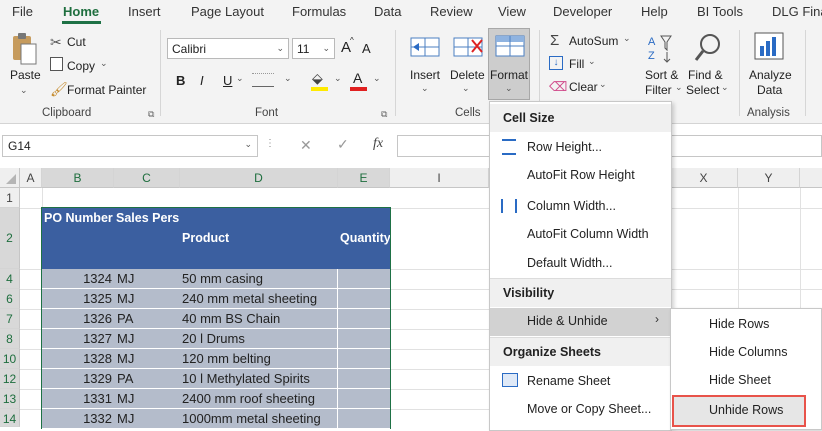 Image resolution: width=822 pixels, height=431 pixels. Describe the element at coordinates (263, 80) in the screenshot. I see `borders-icon` at that location.